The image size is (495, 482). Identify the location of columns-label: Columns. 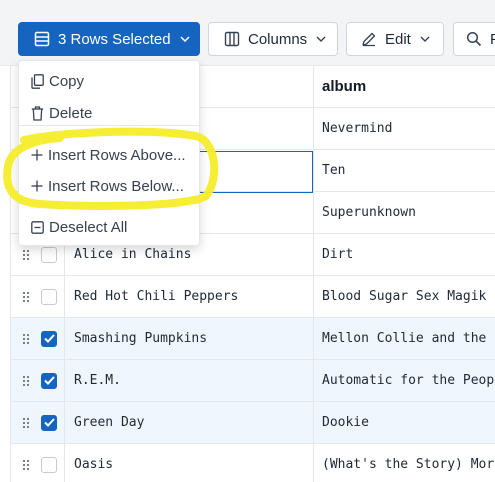
(278, 39).